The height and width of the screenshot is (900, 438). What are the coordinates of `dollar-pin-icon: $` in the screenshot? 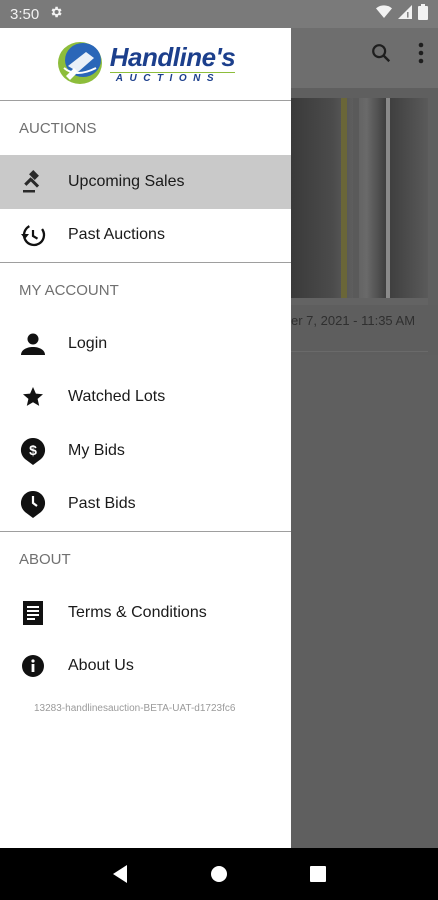 It's located at (33, 451).